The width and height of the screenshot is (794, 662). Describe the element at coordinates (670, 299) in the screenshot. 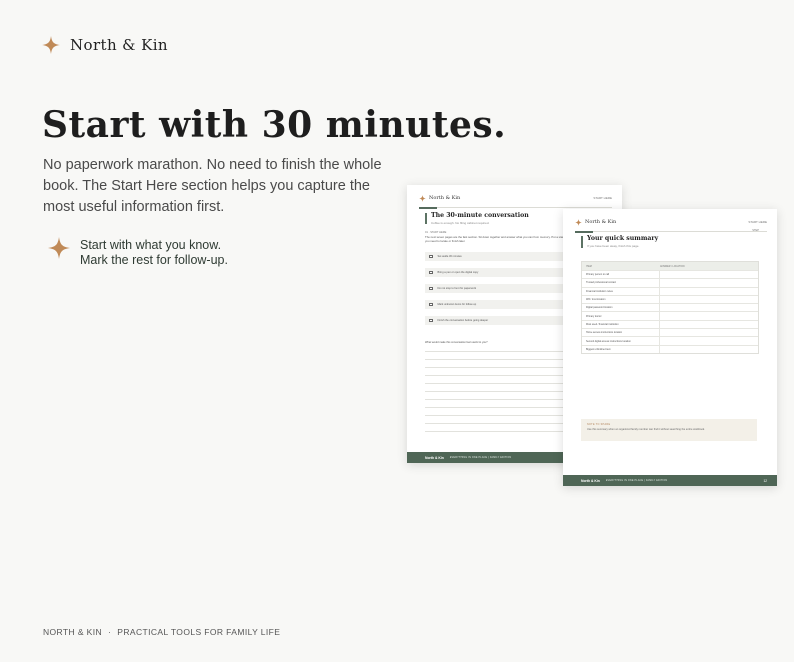

I see `table-row: Will / trust location` at that location.